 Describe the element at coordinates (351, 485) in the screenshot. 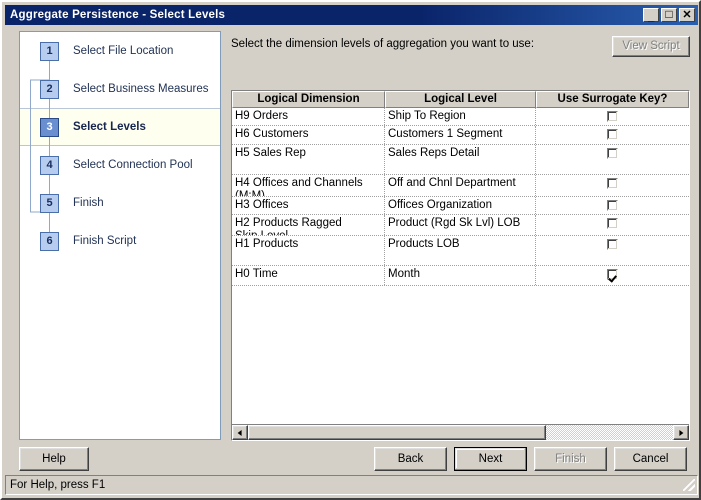

I see `status-bar: For Help, press F1` at that location.